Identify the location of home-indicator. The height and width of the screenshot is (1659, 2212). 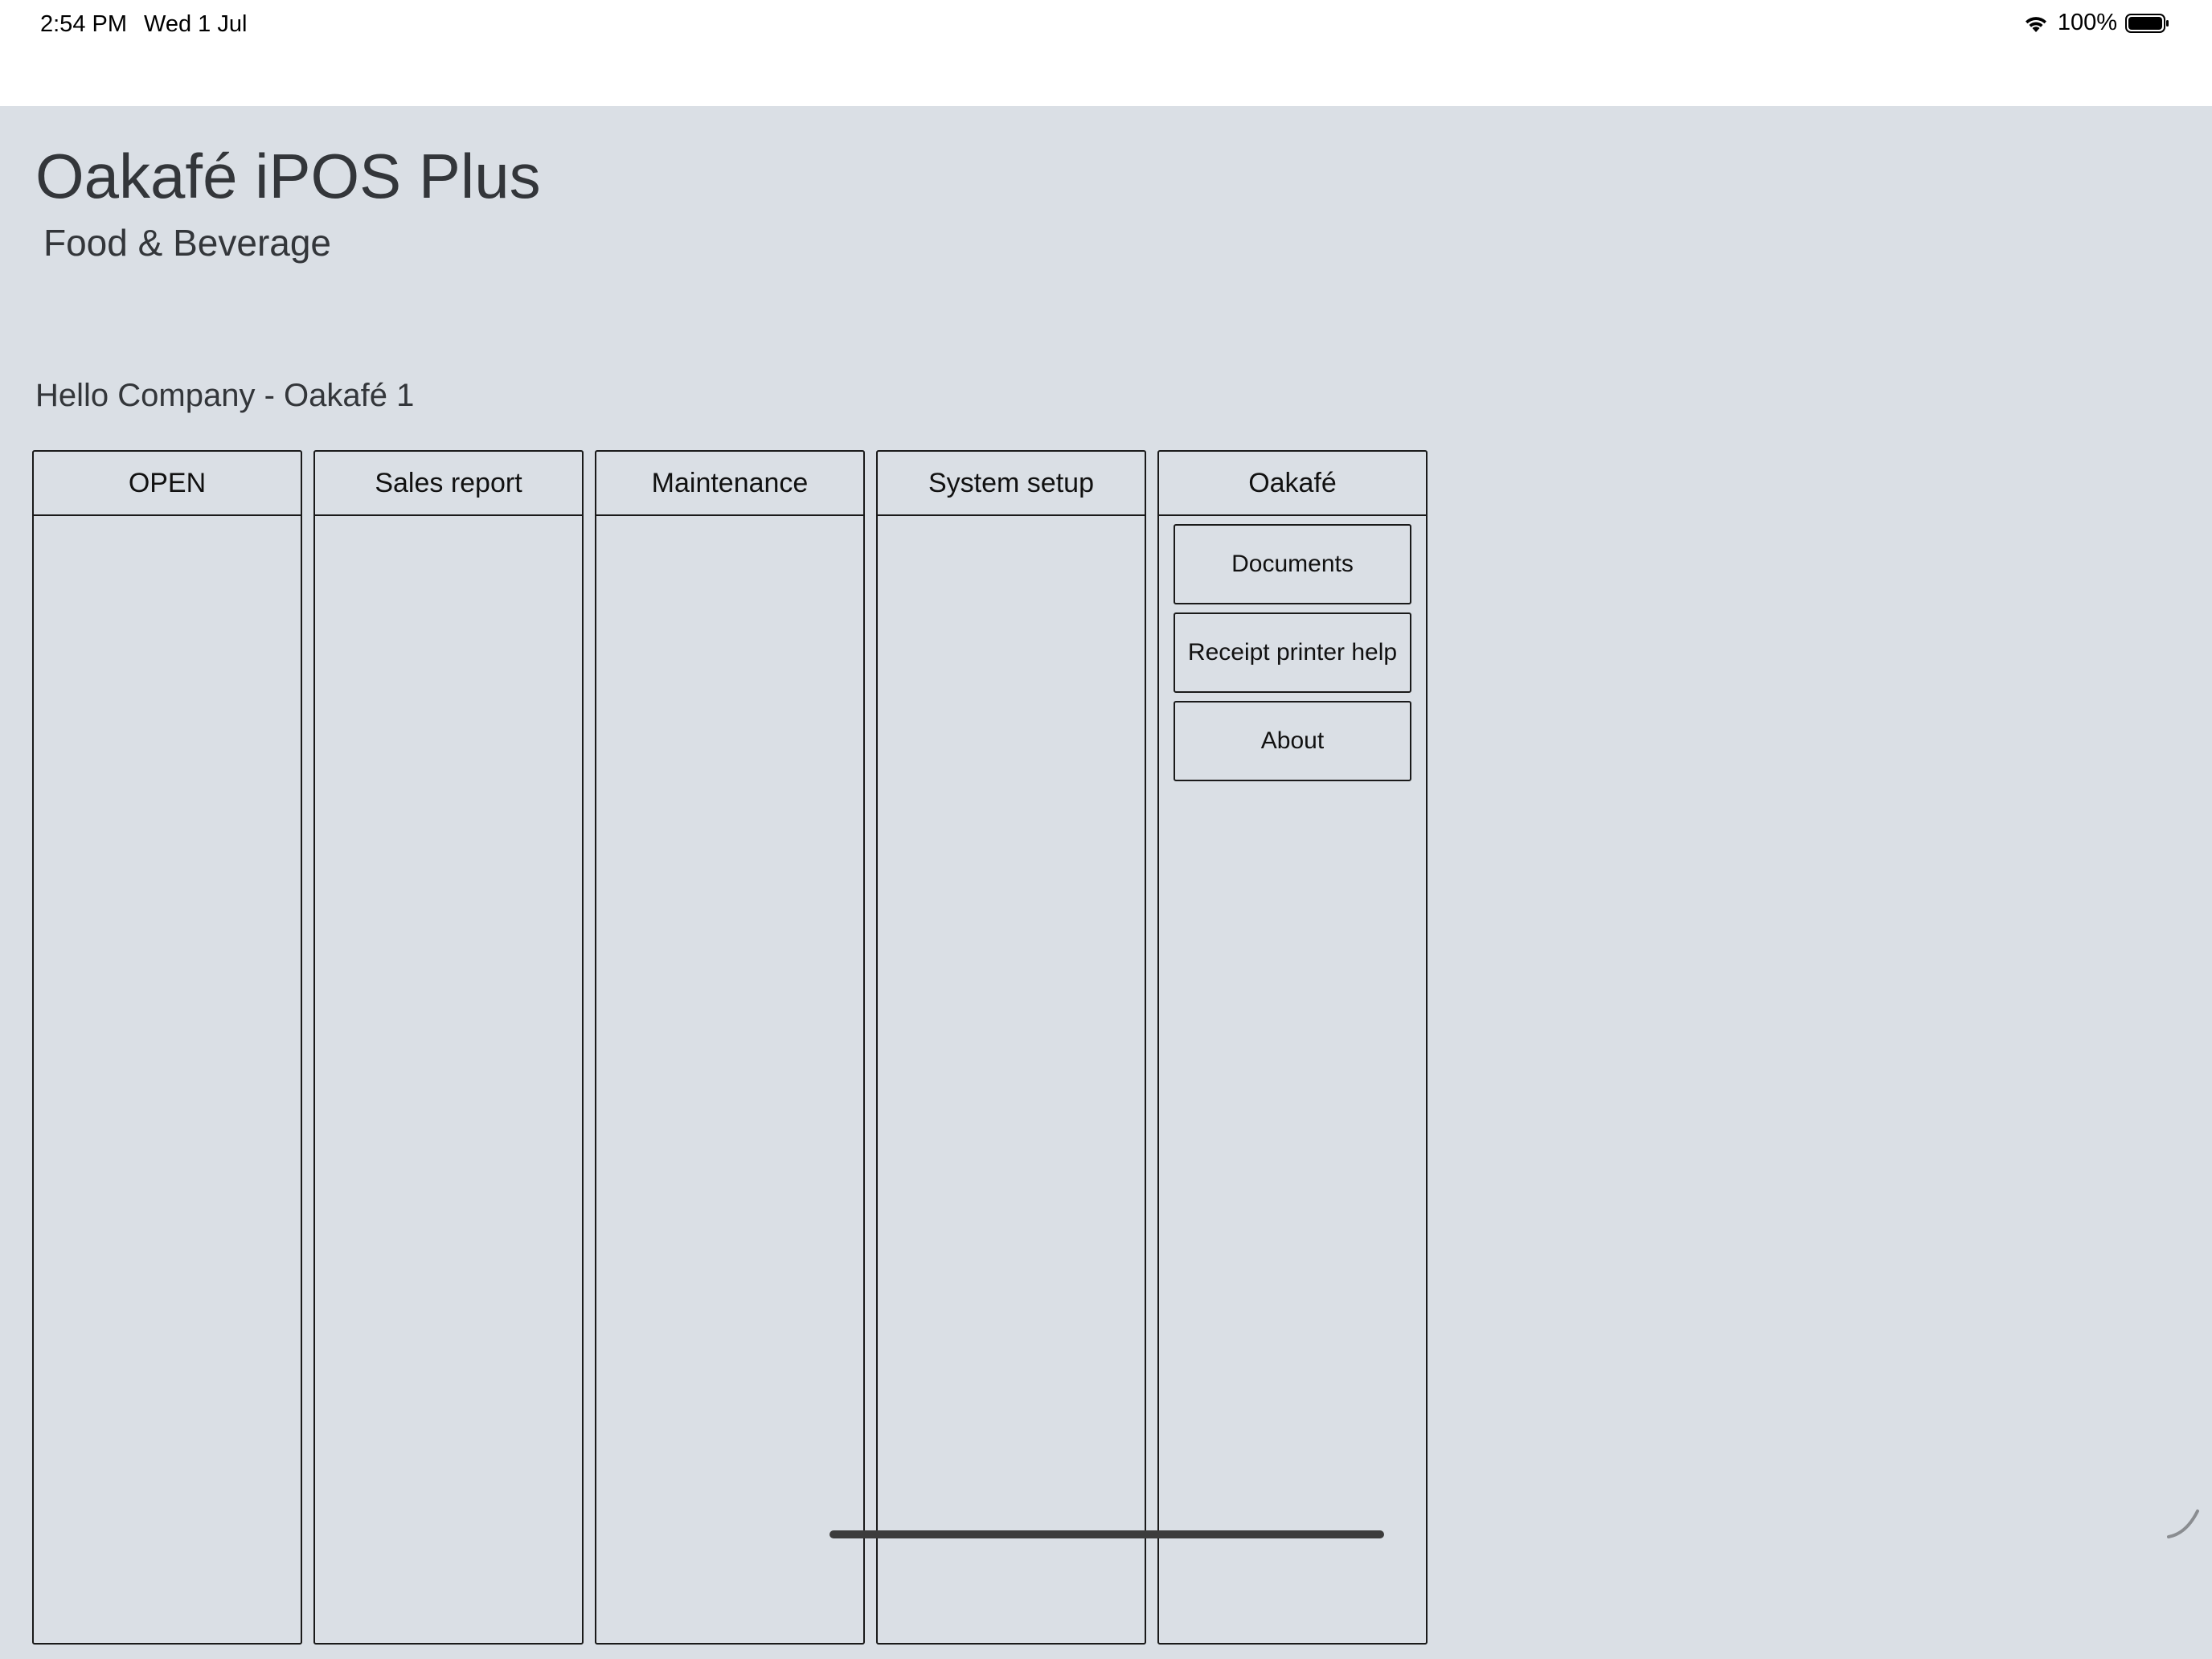
(1107, 1534).